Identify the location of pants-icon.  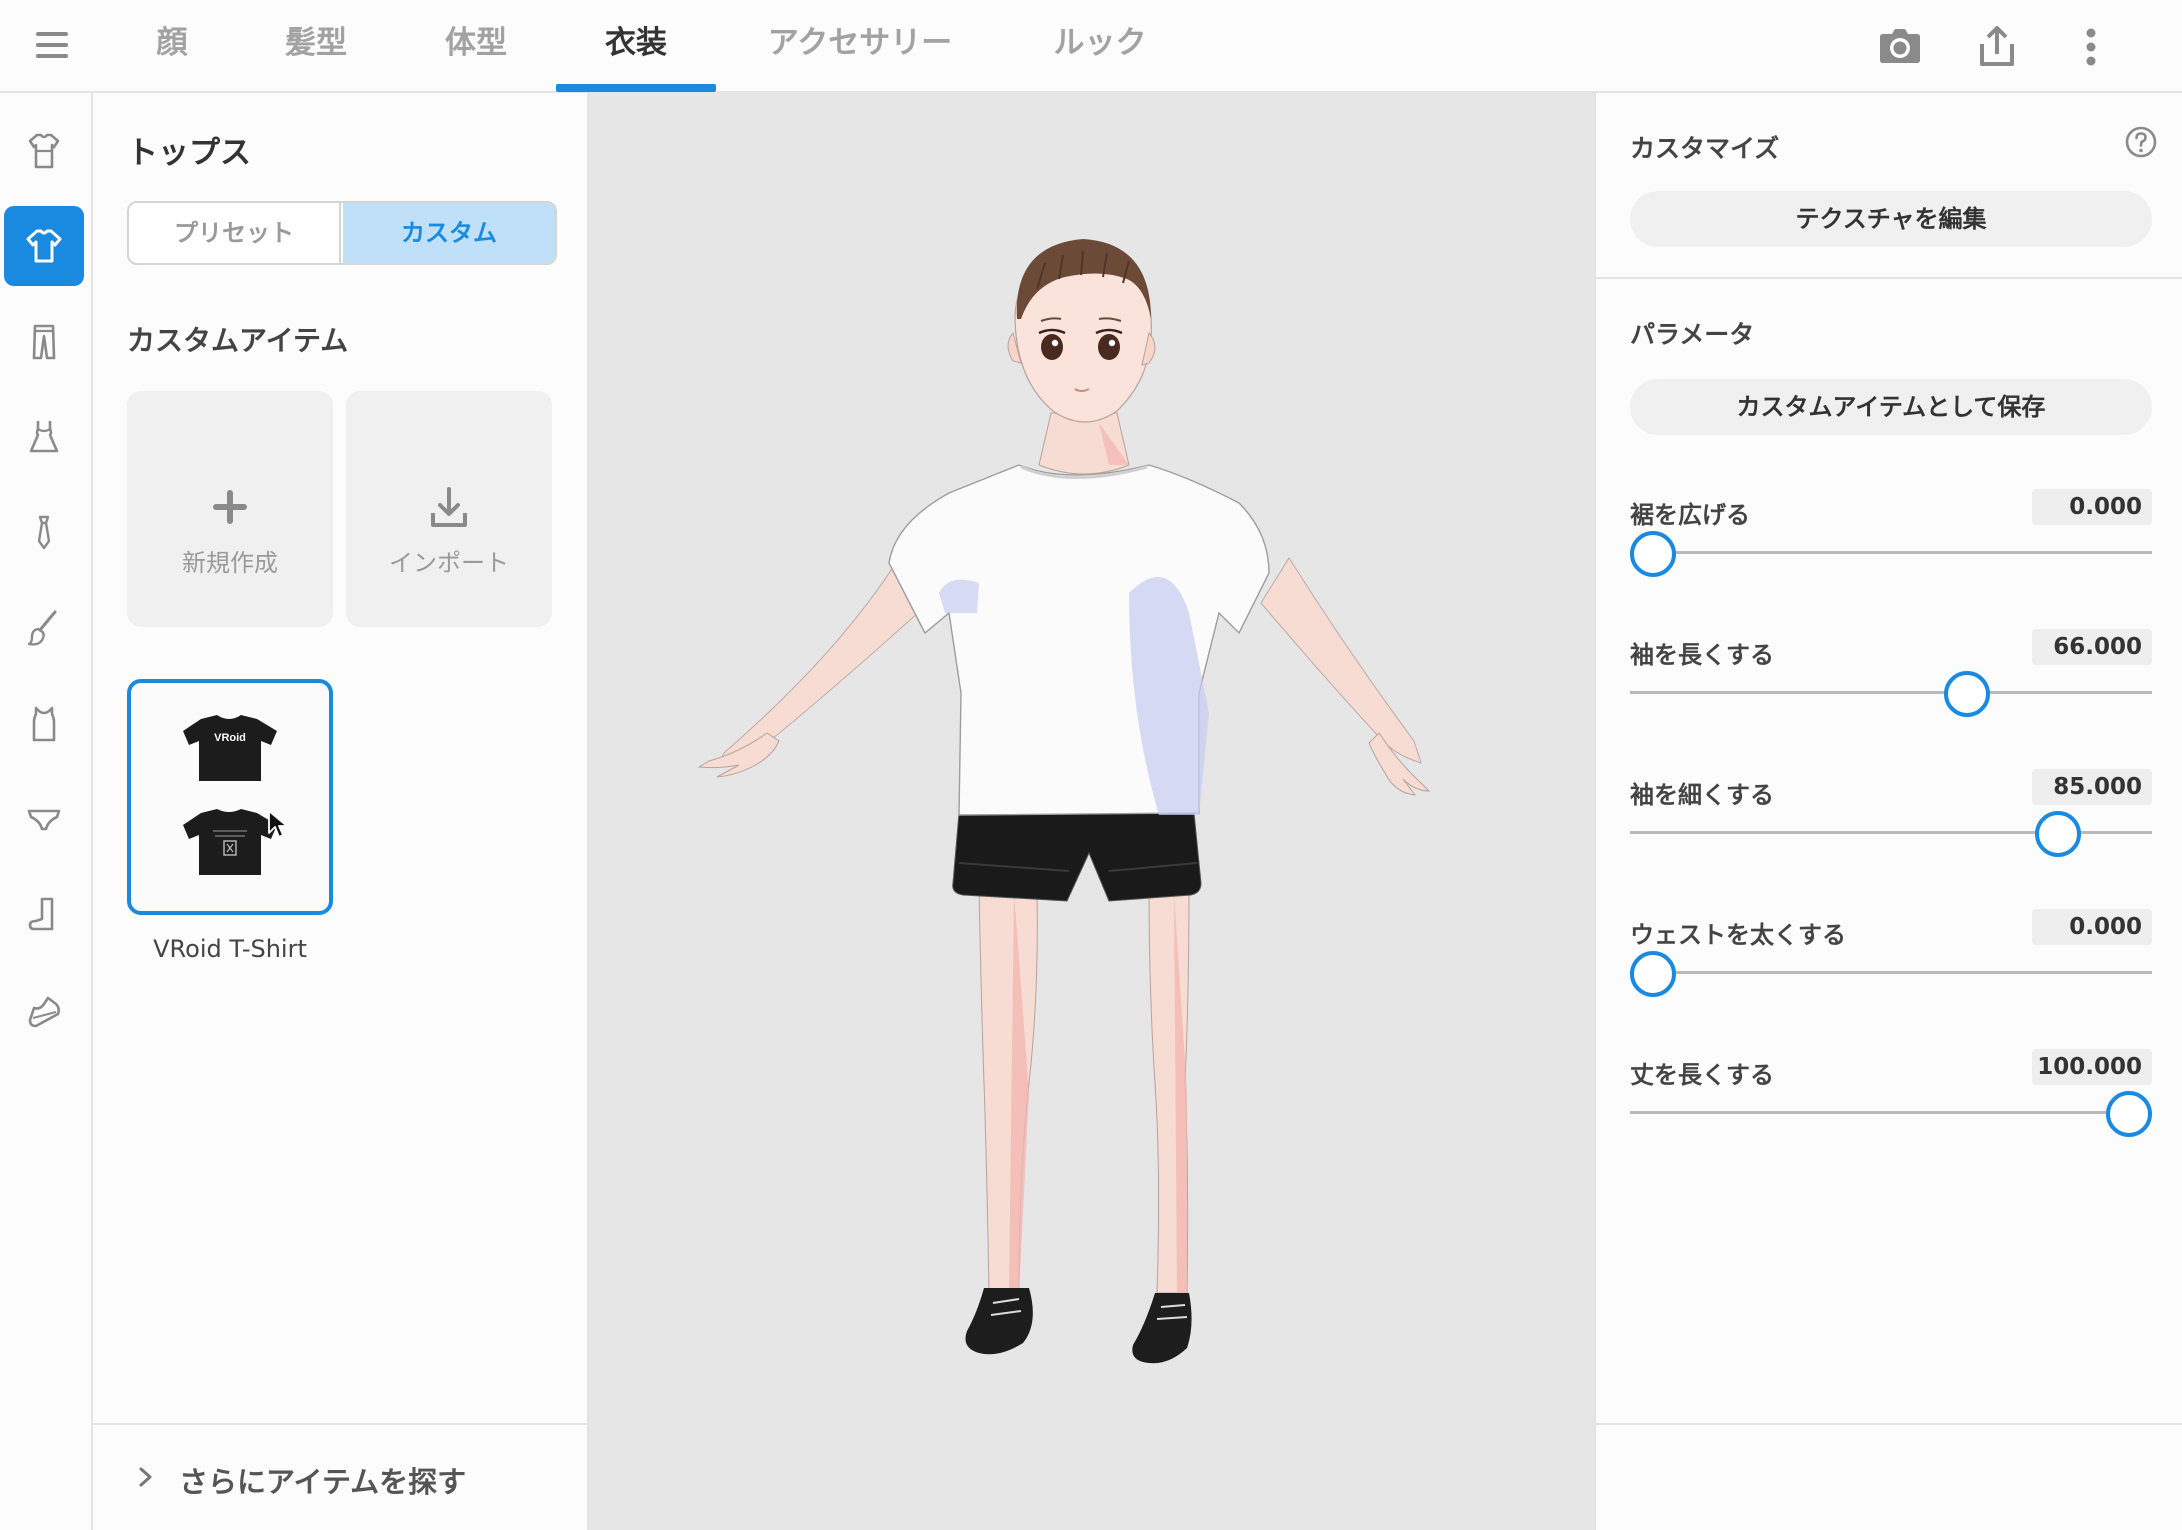
(44, 342).